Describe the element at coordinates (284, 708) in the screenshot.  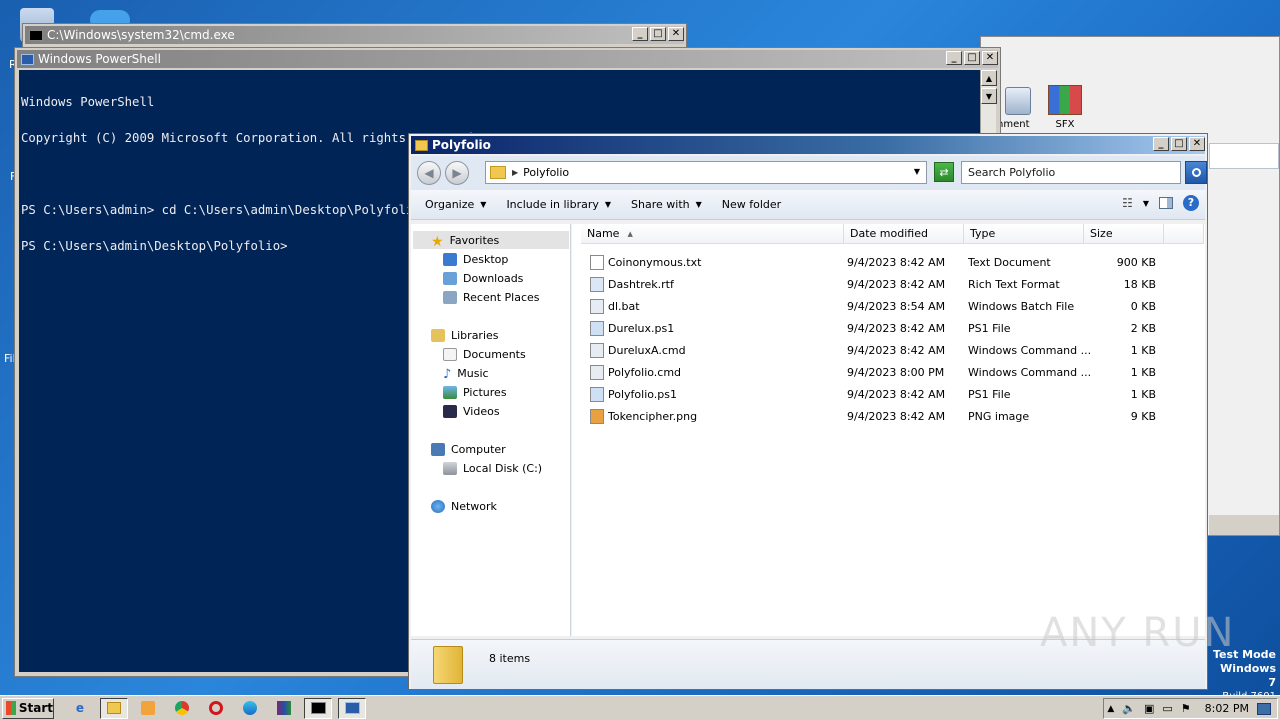
I see `winrar-icon` at that location.